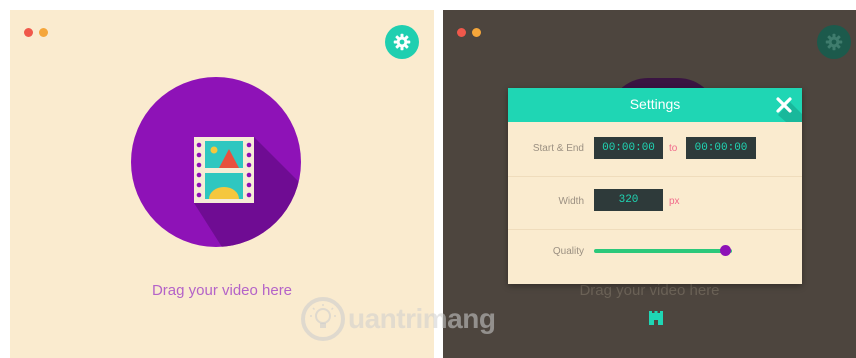  Describe the element at coordinates (323, 319) in the screenshot. I see `lightbulb-logo-icon` at that location.